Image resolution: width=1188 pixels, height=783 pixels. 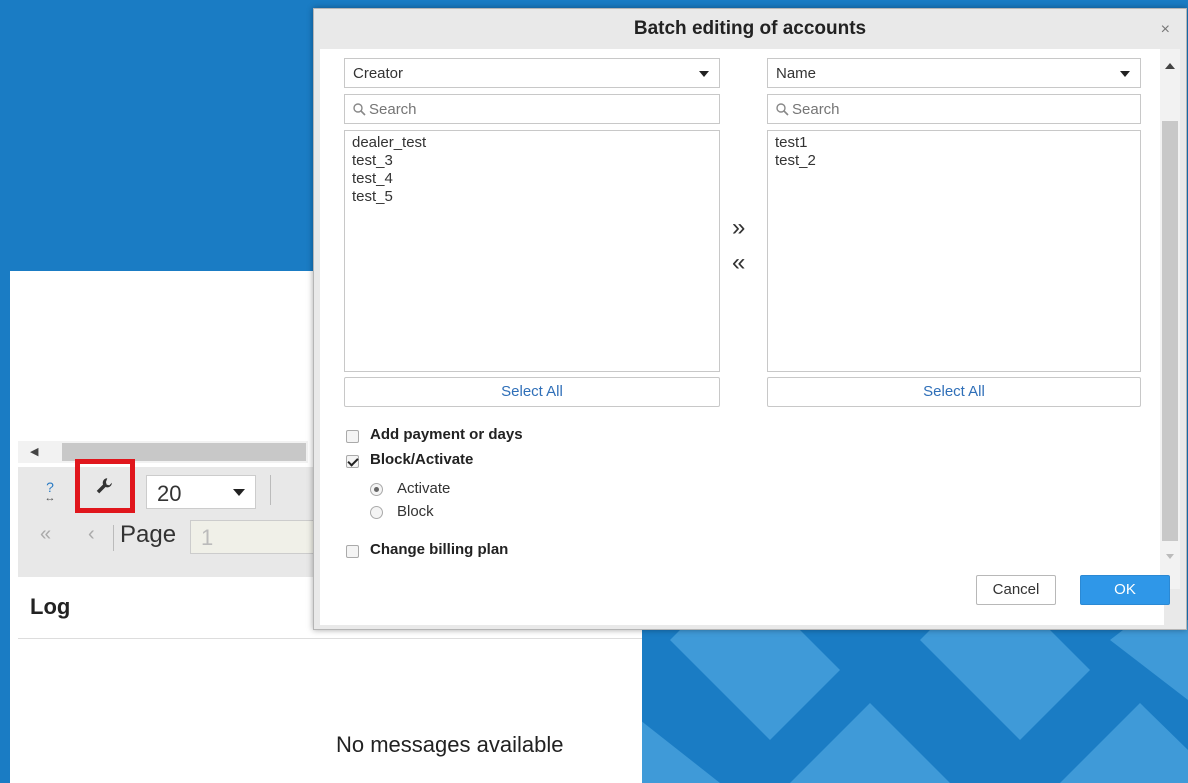 What do you see at coordinates (1016, 590) in the screenshot?
I see `cancel-button: Cancel` at bounding box center [1016, 590].